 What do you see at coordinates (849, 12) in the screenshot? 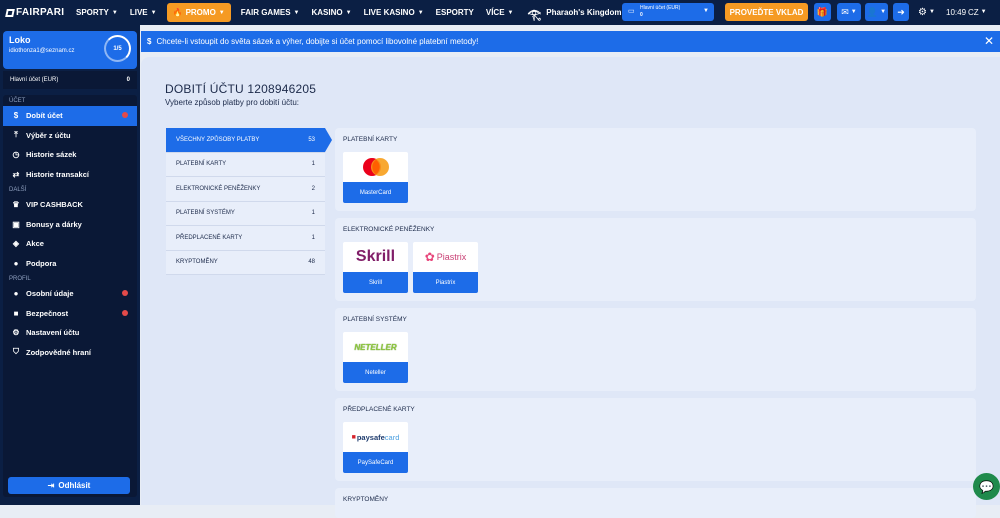
I see `messages-button: ✉ ▼` at bounding box center [849, 12].